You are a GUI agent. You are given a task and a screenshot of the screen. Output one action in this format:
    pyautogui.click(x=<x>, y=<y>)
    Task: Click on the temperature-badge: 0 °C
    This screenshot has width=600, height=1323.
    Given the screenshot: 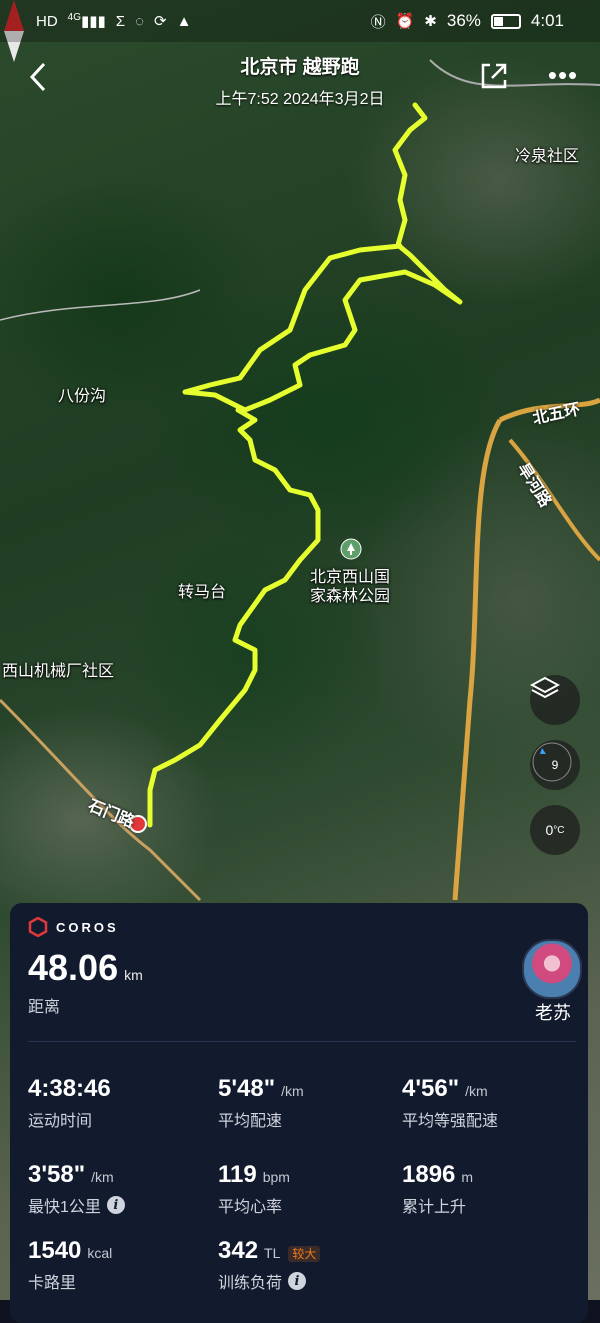 What is the action you would take?
    pyautogui.click(x=555, y=830)
    